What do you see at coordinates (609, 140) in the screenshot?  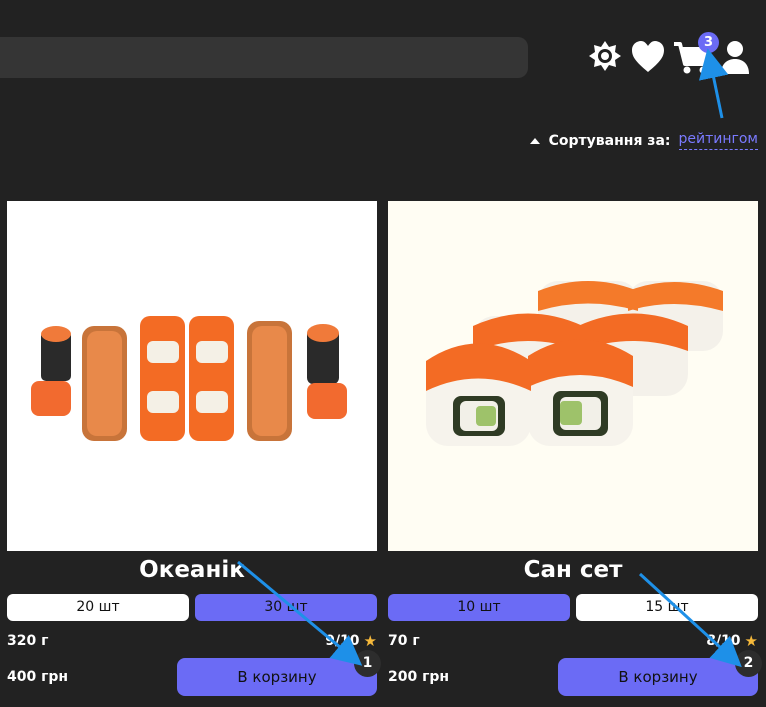 I see `sort-label: Сортування за:` at bounding box center [609, 140].